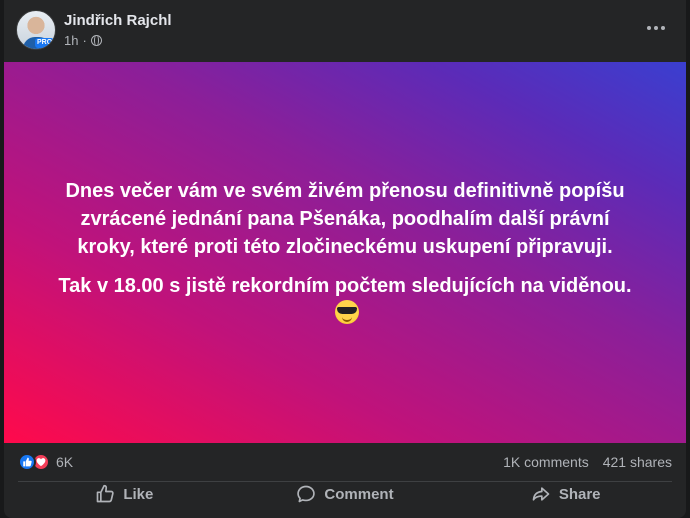 The image size is (690, 518). Describe the element at coordinates (346, 312) in the screenshot. I see `sunglasses-emoji-icon` at that location.